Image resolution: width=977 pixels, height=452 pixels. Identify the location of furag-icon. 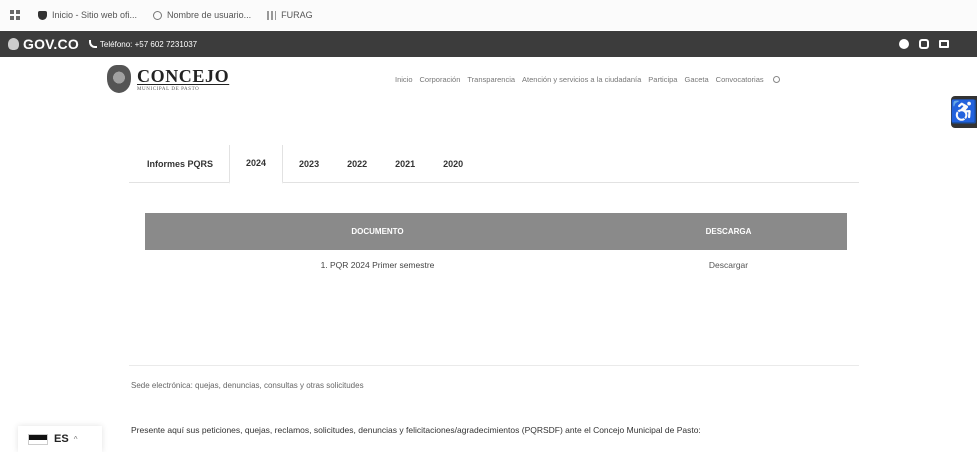
(272, 15).